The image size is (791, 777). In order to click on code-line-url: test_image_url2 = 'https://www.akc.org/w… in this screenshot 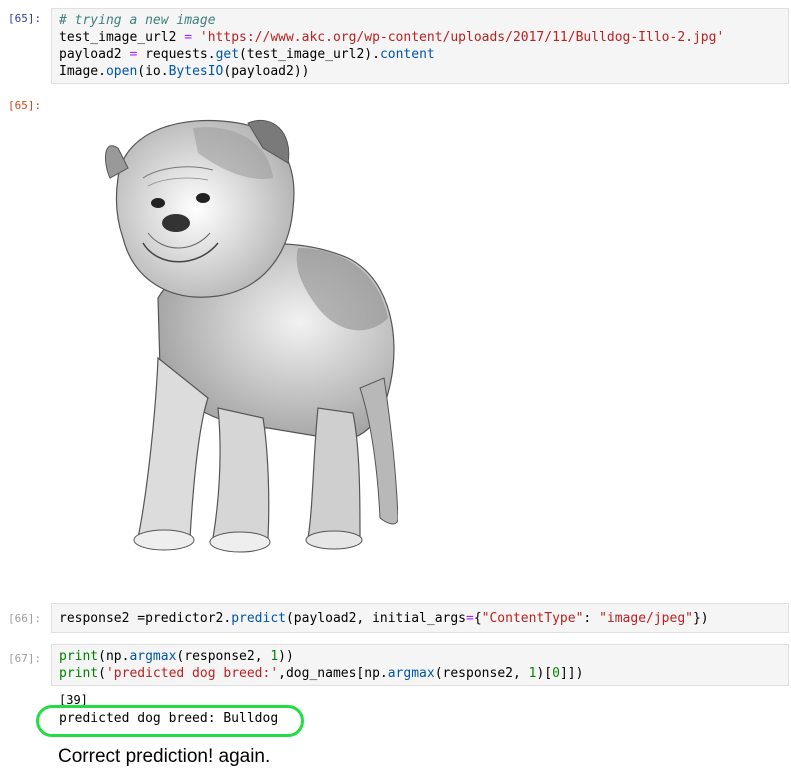, I will do `click(392, 37)`.